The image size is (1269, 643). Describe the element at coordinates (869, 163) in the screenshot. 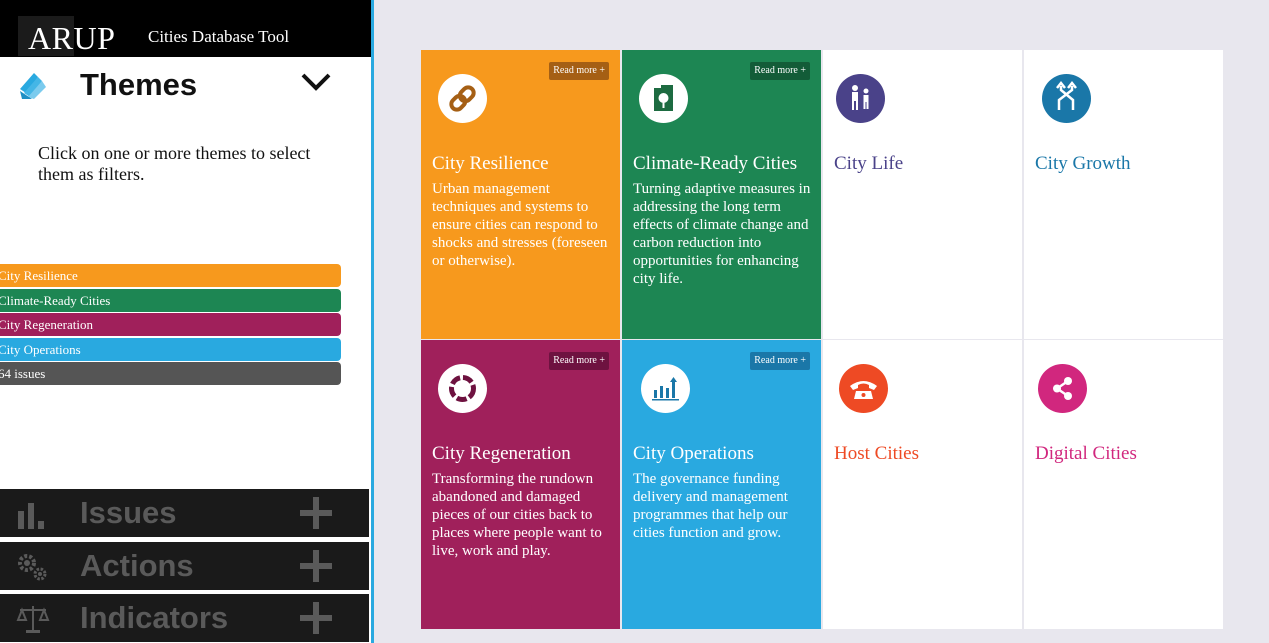

I see `tile-title: City Life` at that location.